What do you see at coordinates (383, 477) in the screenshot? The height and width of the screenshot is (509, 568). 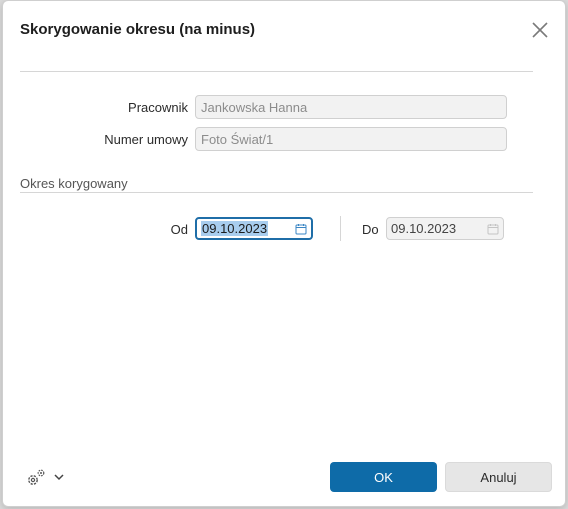 I see `ok-button: OK` at bounding box center [383, 477].